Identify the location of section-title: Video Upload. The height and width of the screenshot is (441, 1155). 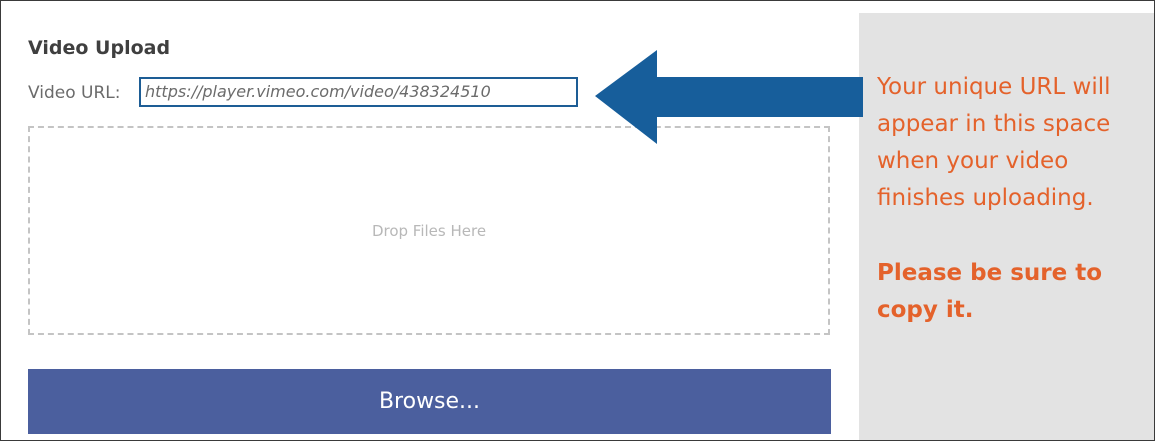
(99, 48).